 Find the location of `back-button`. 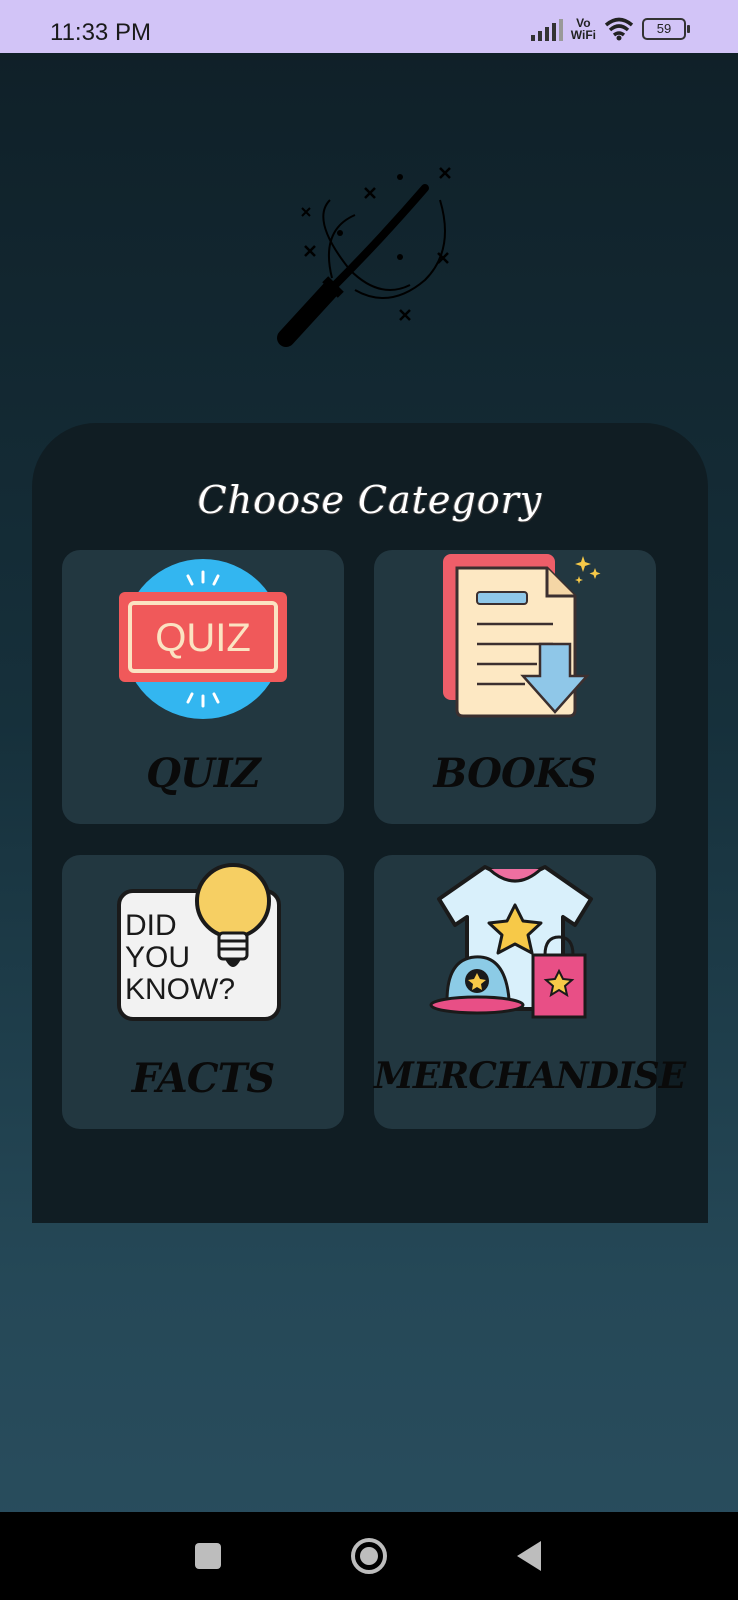

back-button is located at coordinates (530, 1556).